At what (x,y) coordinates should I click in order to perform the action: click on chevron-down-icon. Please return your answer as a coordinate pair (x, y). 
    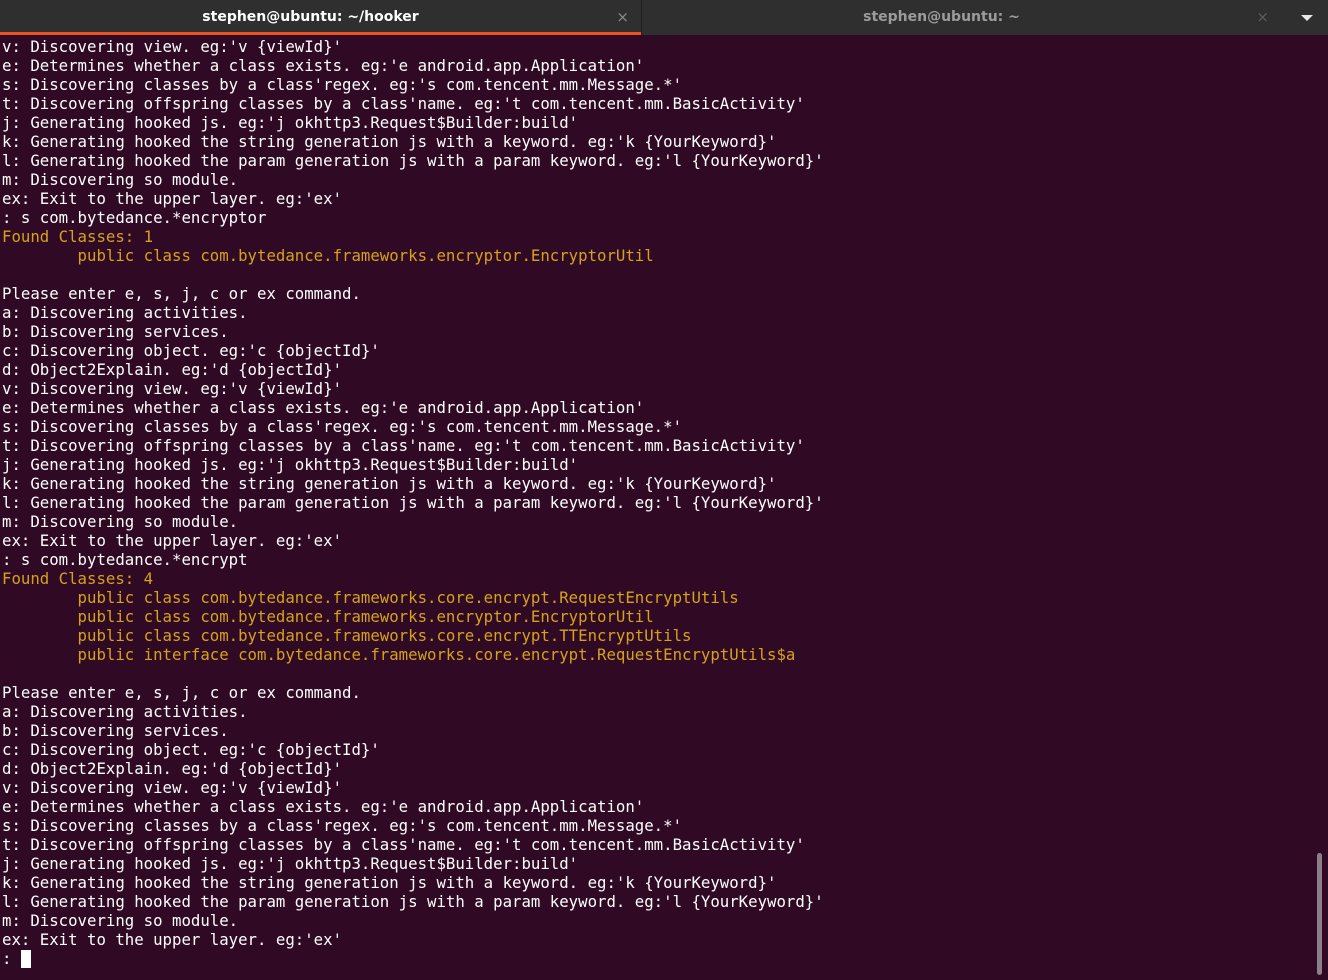
    Looking at the image, I should click on (1307, 18).